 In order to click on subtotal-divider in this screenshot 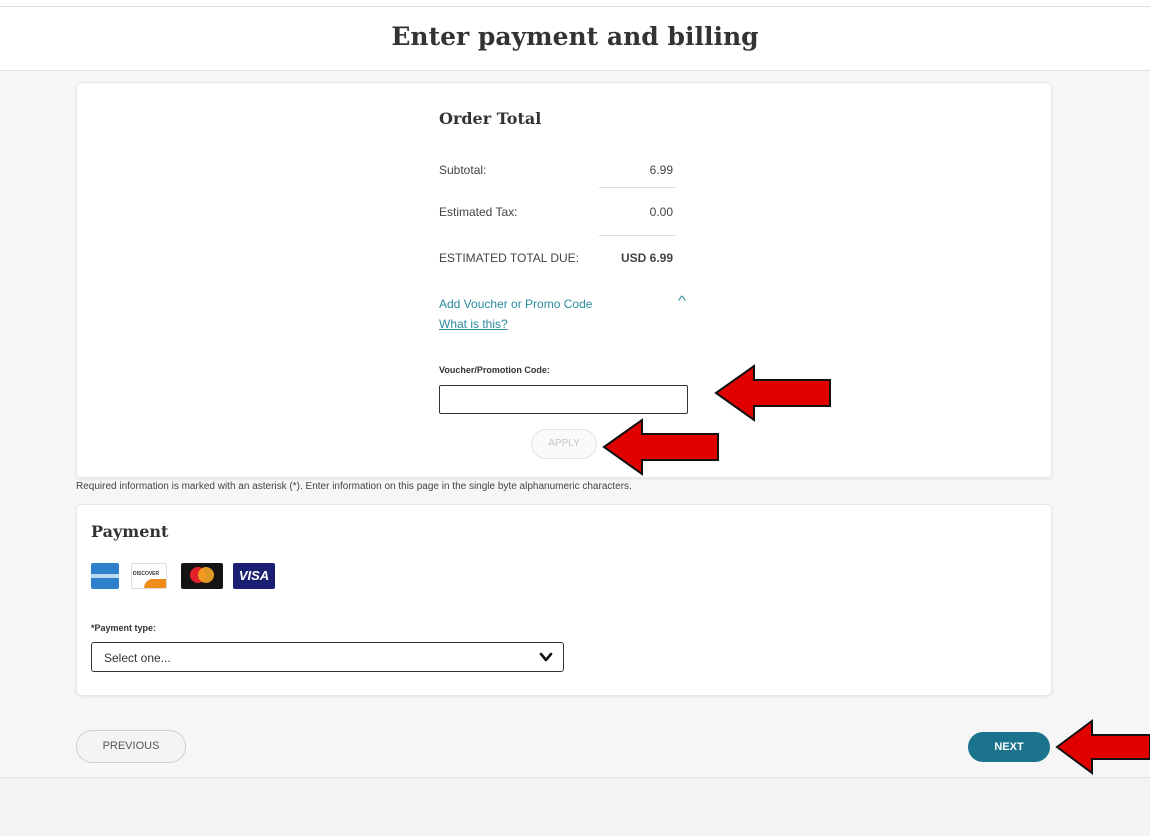, I will do `click(637, 187)`.